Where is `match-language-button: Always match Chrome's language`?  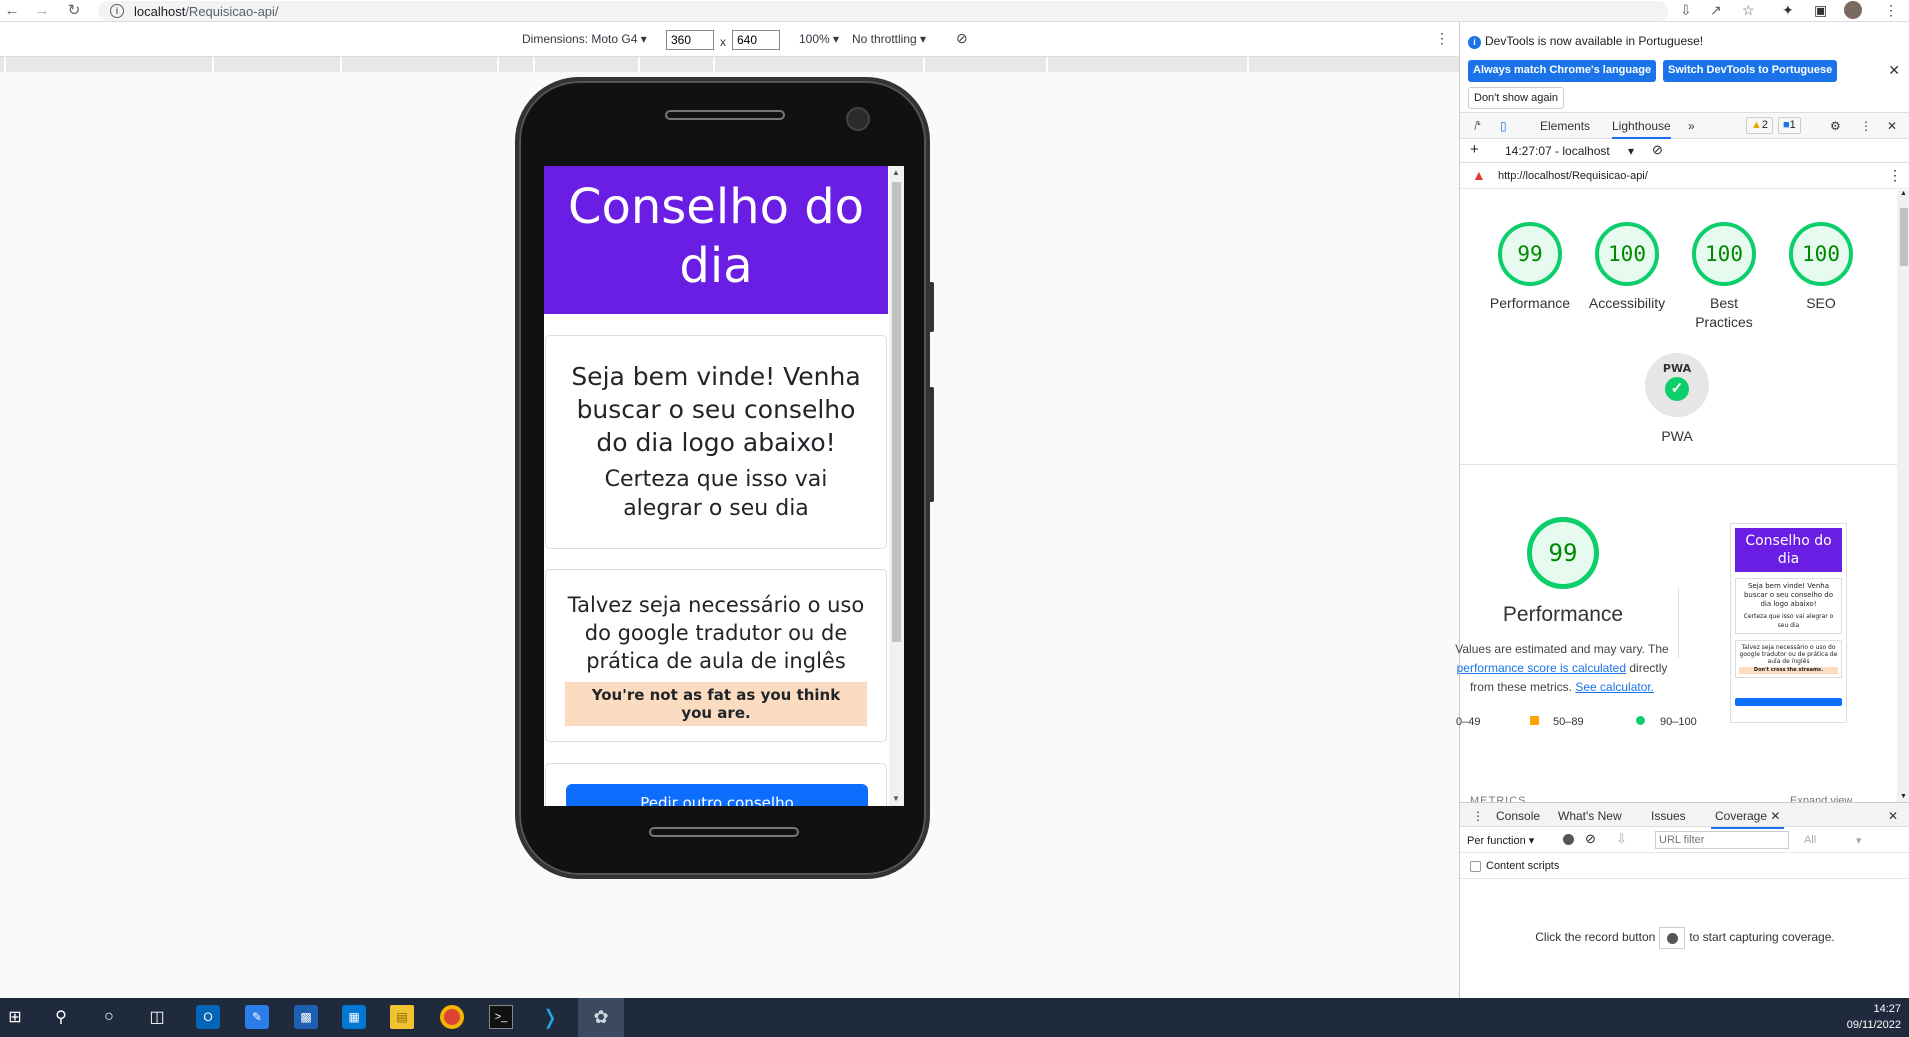
match-language-button: Always match Chrome's language is located at coordinates (1562, 71).